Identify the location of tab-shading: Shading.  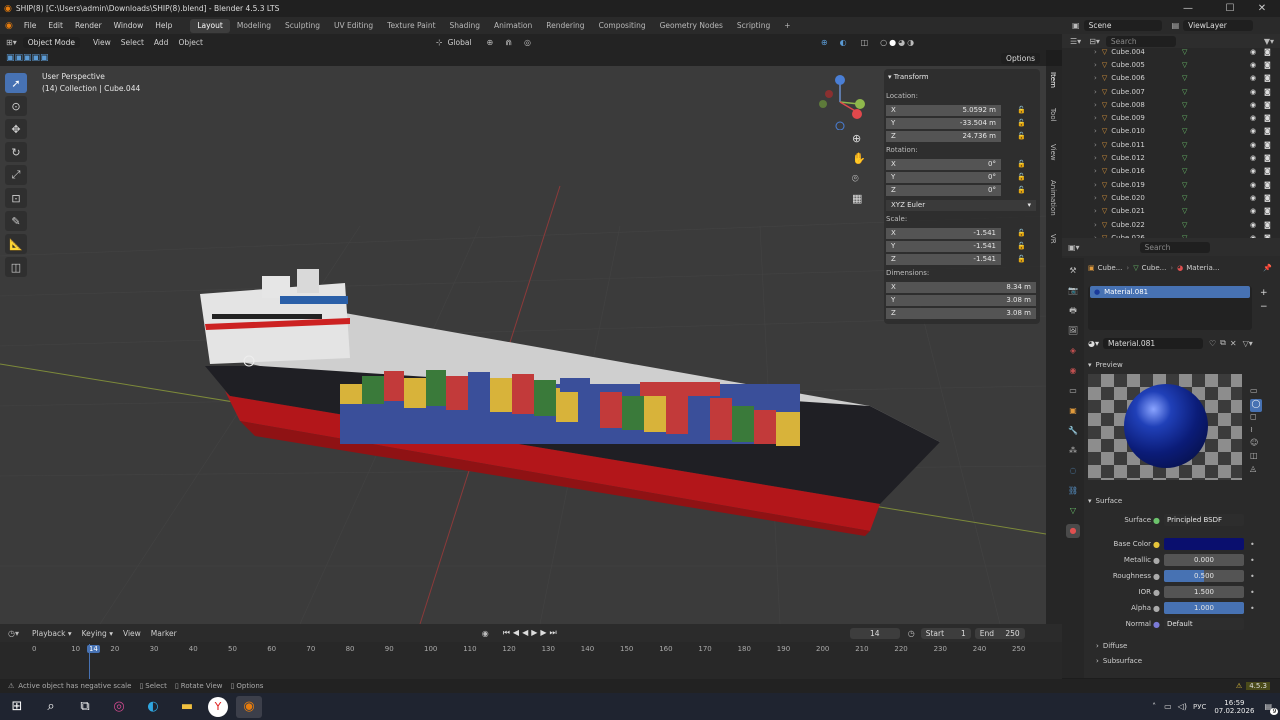
(465, 26).